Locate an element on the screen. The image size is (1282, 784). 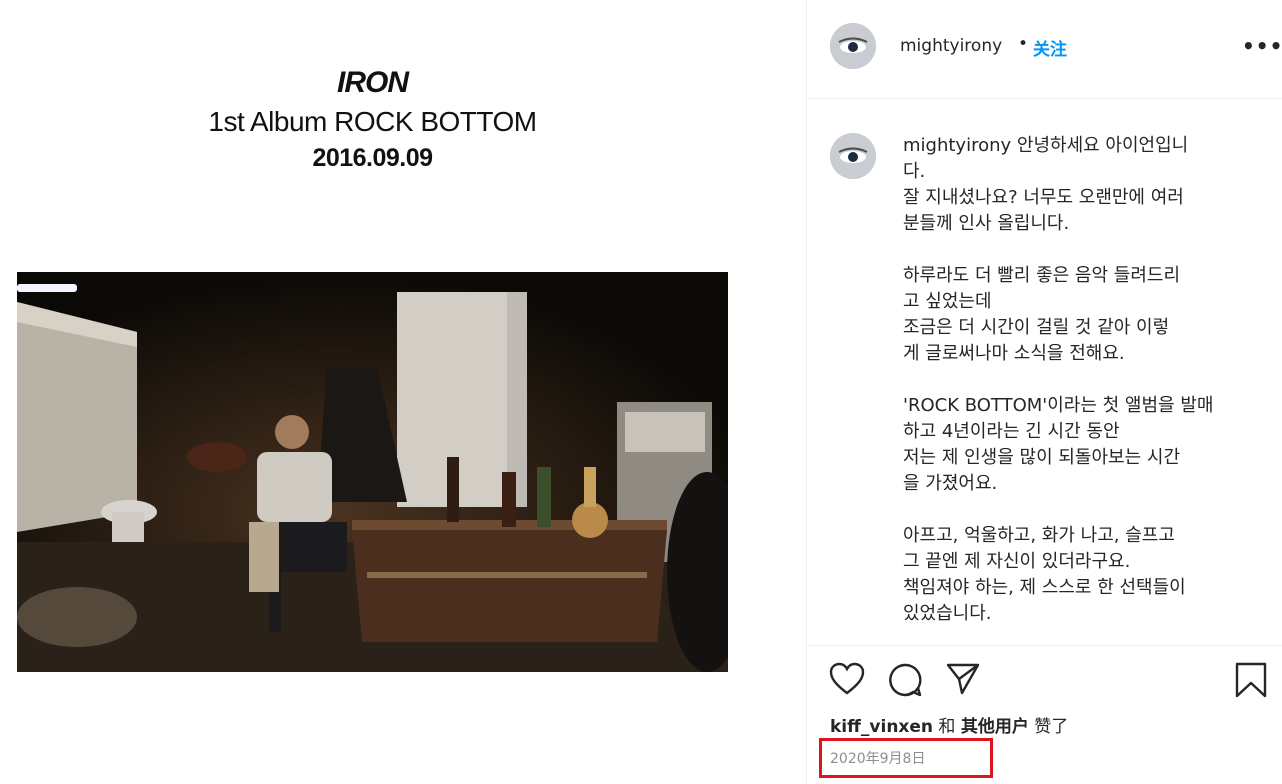
author-avatar is located at coordinates (853, 46).